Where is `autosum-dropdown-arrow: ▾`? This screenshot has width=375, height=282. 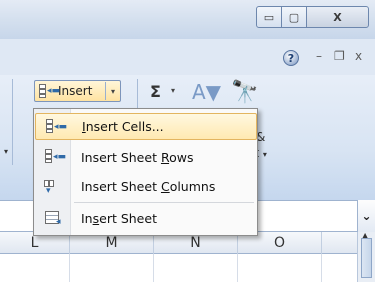 autosum-dropdown-arrow: ▾ is located at coordinates (173, 90).